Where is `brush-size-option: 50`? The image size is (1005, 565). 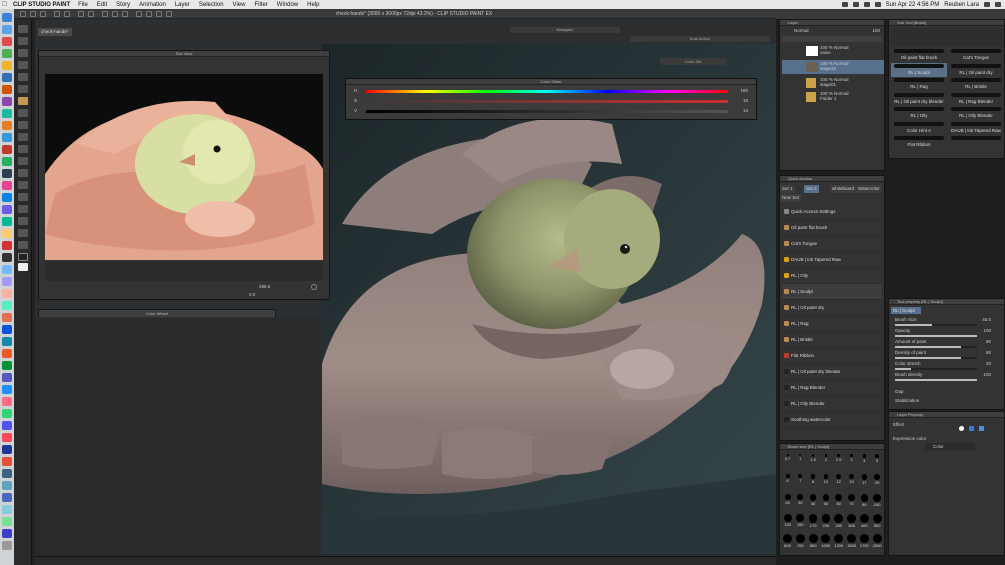 brush-size-option: 50 is located at coordinates (825, 500).